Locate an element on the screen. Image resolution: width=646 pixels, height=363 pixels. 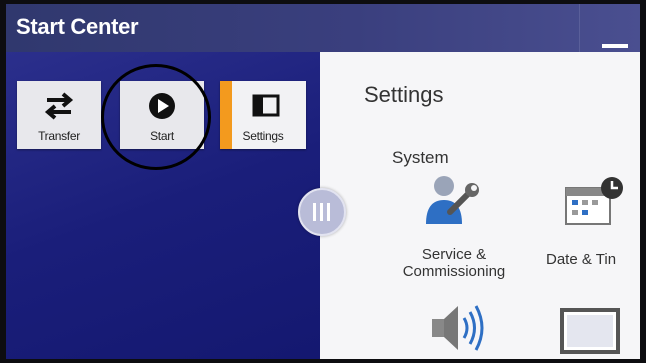
minimize-button is located at coordinates (609, 28).